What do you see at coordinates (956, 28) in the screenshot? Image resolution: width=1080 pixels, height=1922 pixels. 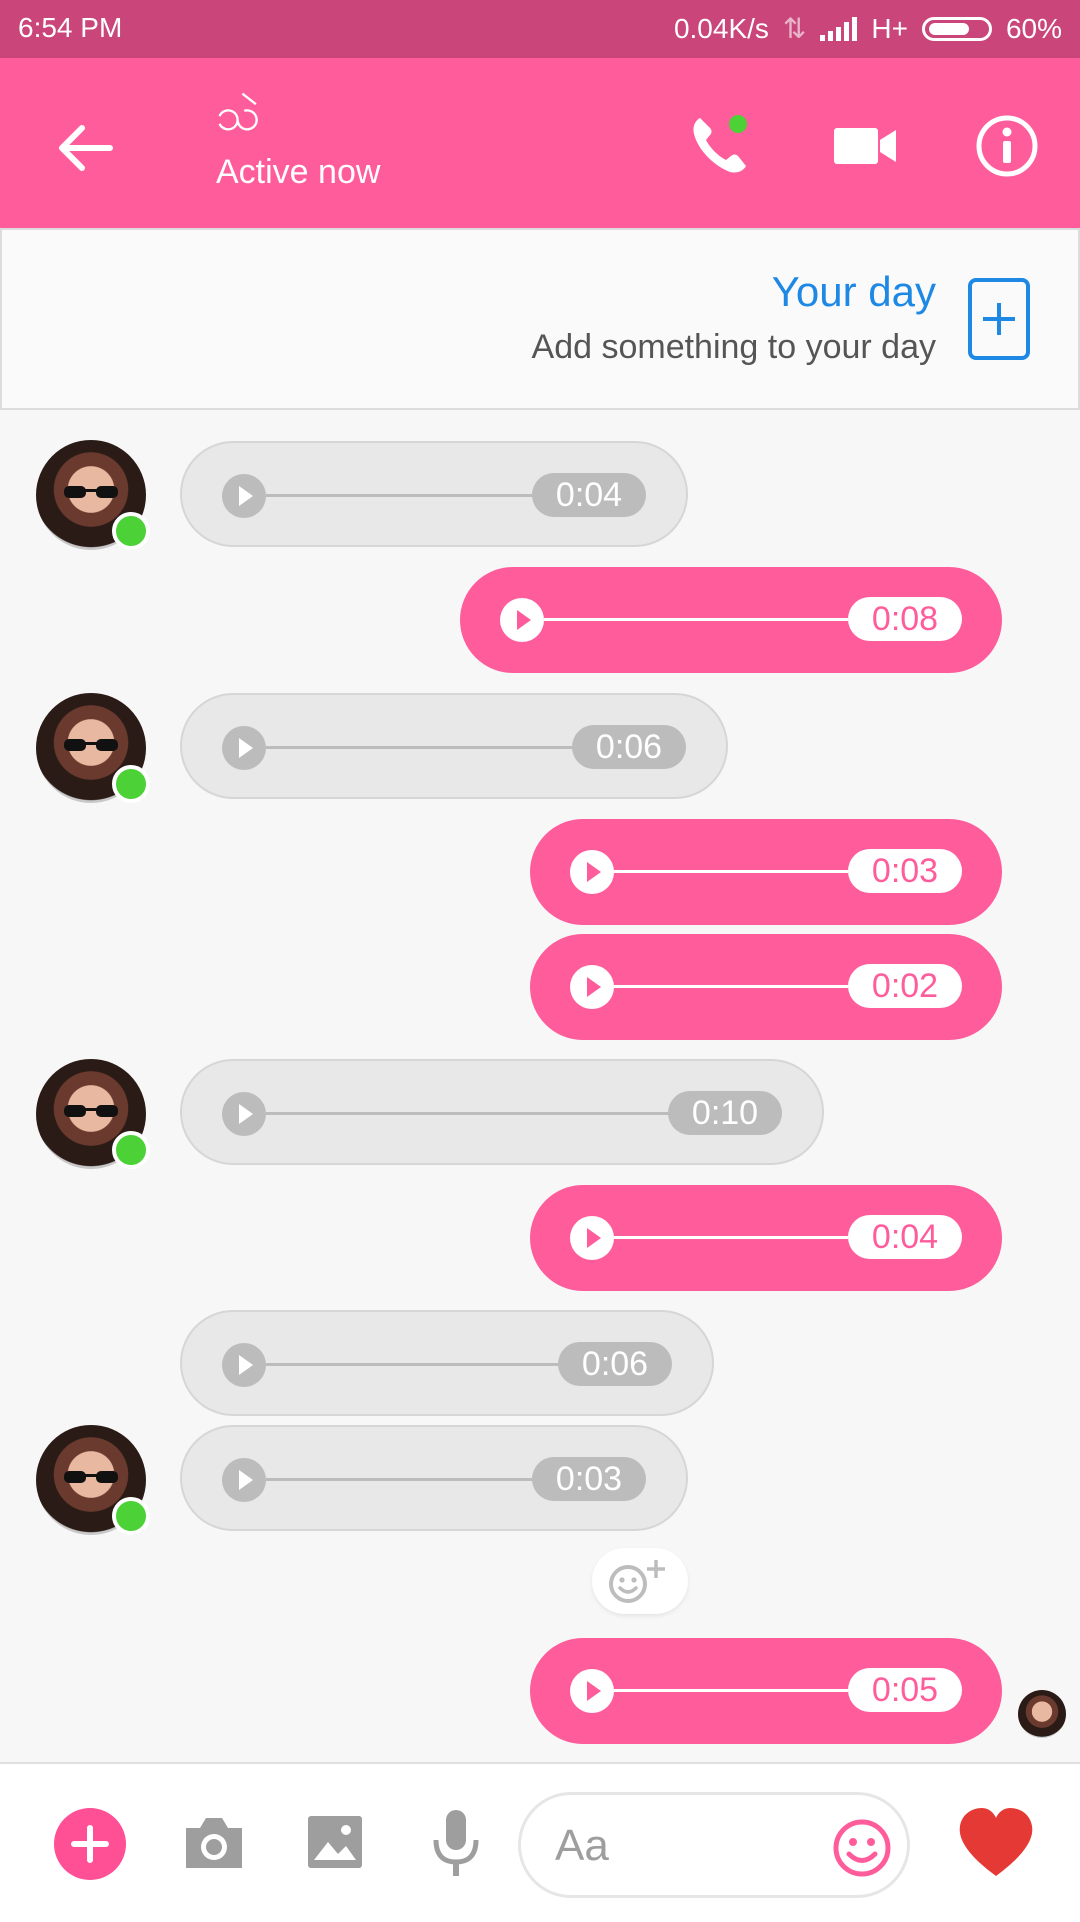 I see `battery-icon` at bounding box center [956, 28].